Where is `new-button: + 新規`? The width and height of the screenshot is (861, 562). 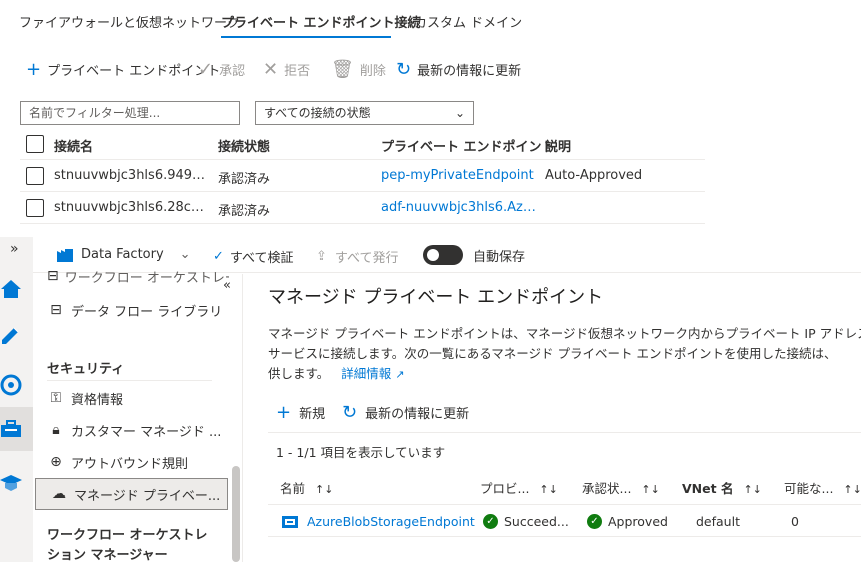
new-button: + 新規 is located at coordinates (300, 412).